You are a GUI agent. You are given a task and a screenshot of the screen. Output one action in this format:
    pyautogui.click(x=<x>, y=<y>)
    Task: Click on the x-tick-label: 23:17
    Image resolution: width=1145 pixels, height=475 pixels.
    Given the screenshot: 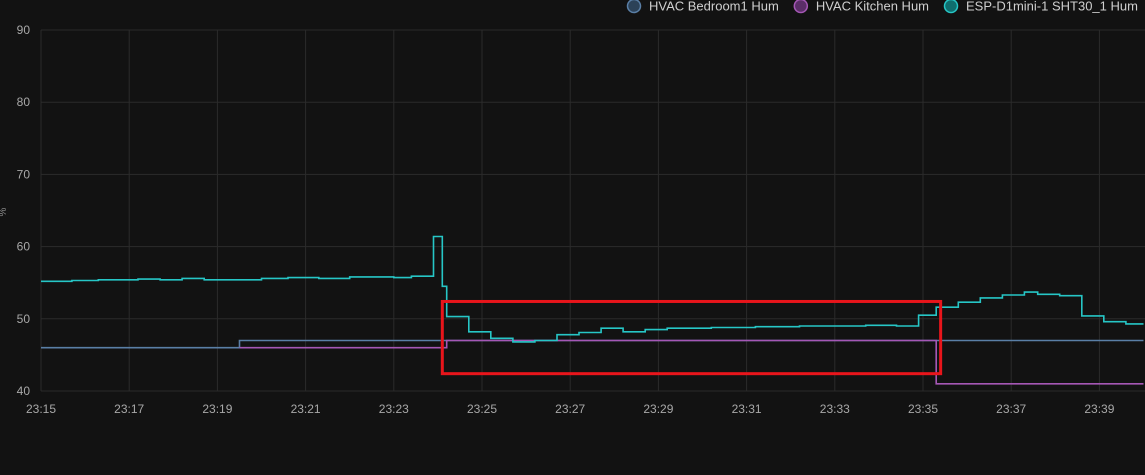 What is the action you would take?
    pyautogui.click(x=129, y=409)
    